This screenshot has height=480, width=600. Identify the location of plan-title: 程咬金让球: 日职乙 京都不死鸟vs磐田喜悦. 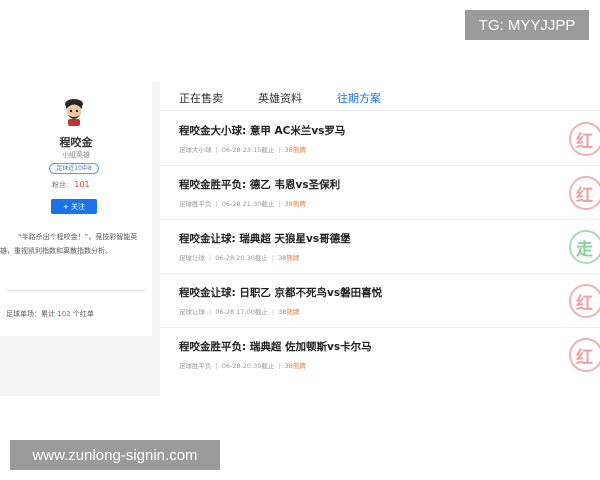
(280, 292).